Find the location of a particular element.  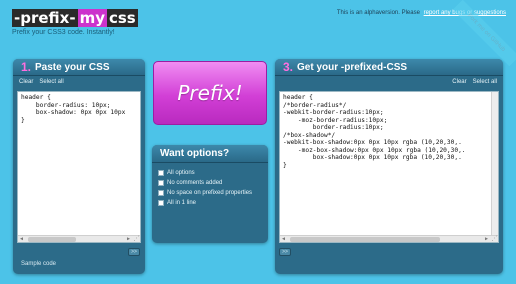

output-panel-title: Get your -prefixed-CSS is located at coordinates (352, 67).